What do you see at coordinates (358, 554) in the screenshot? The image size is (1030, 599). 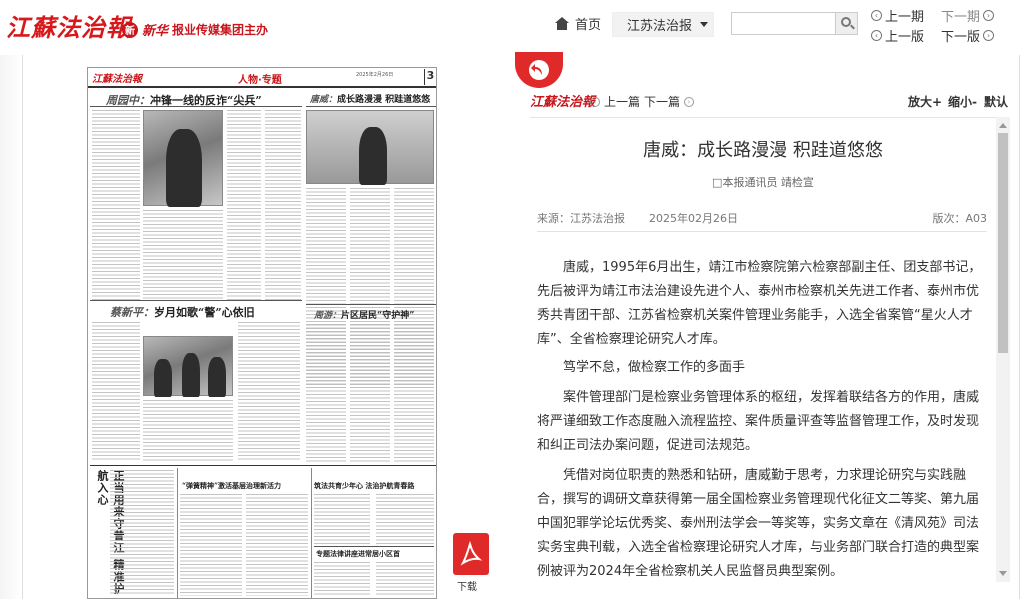 I see `story-title: 专题法律讲座进常居小区首` at bounding box center [358, 554].